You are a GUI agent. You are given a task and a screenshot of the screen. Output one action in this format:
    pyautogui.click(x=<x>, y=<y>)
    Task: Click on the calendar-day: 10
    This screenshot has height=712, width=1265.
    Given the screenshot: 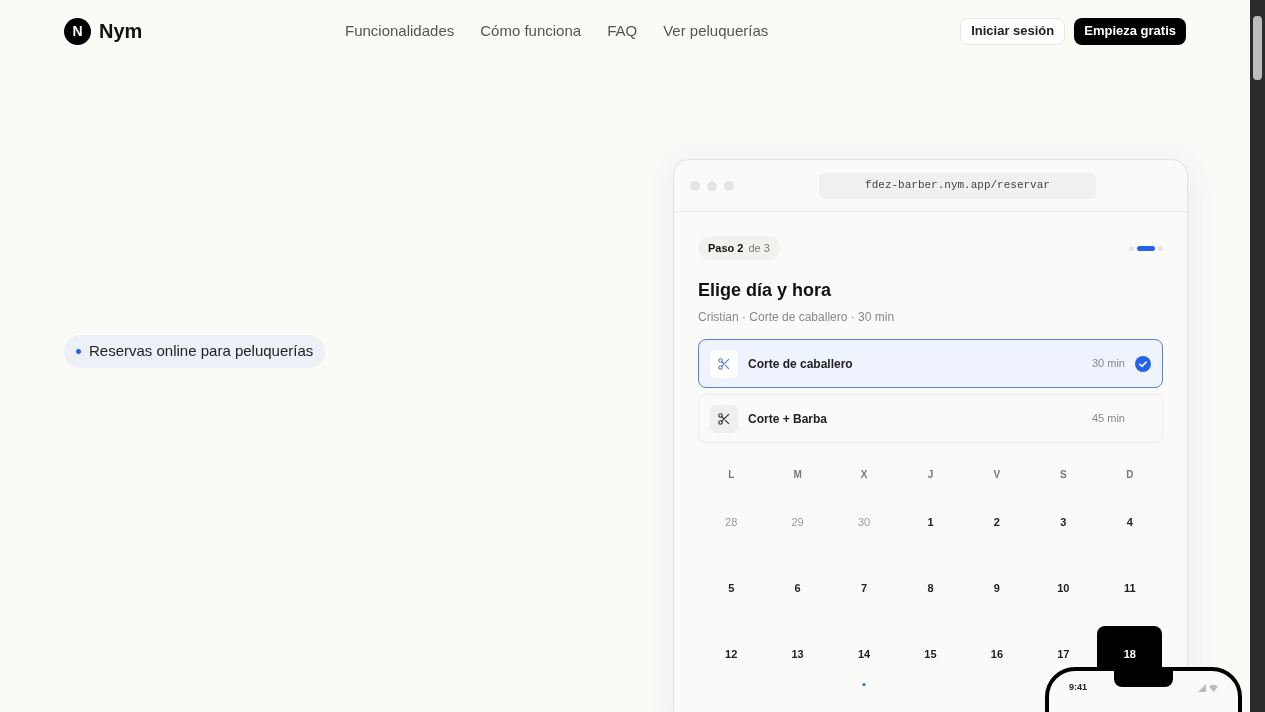 What is the action you would take?
    pyautogui.click(x=1063, y=580)
    